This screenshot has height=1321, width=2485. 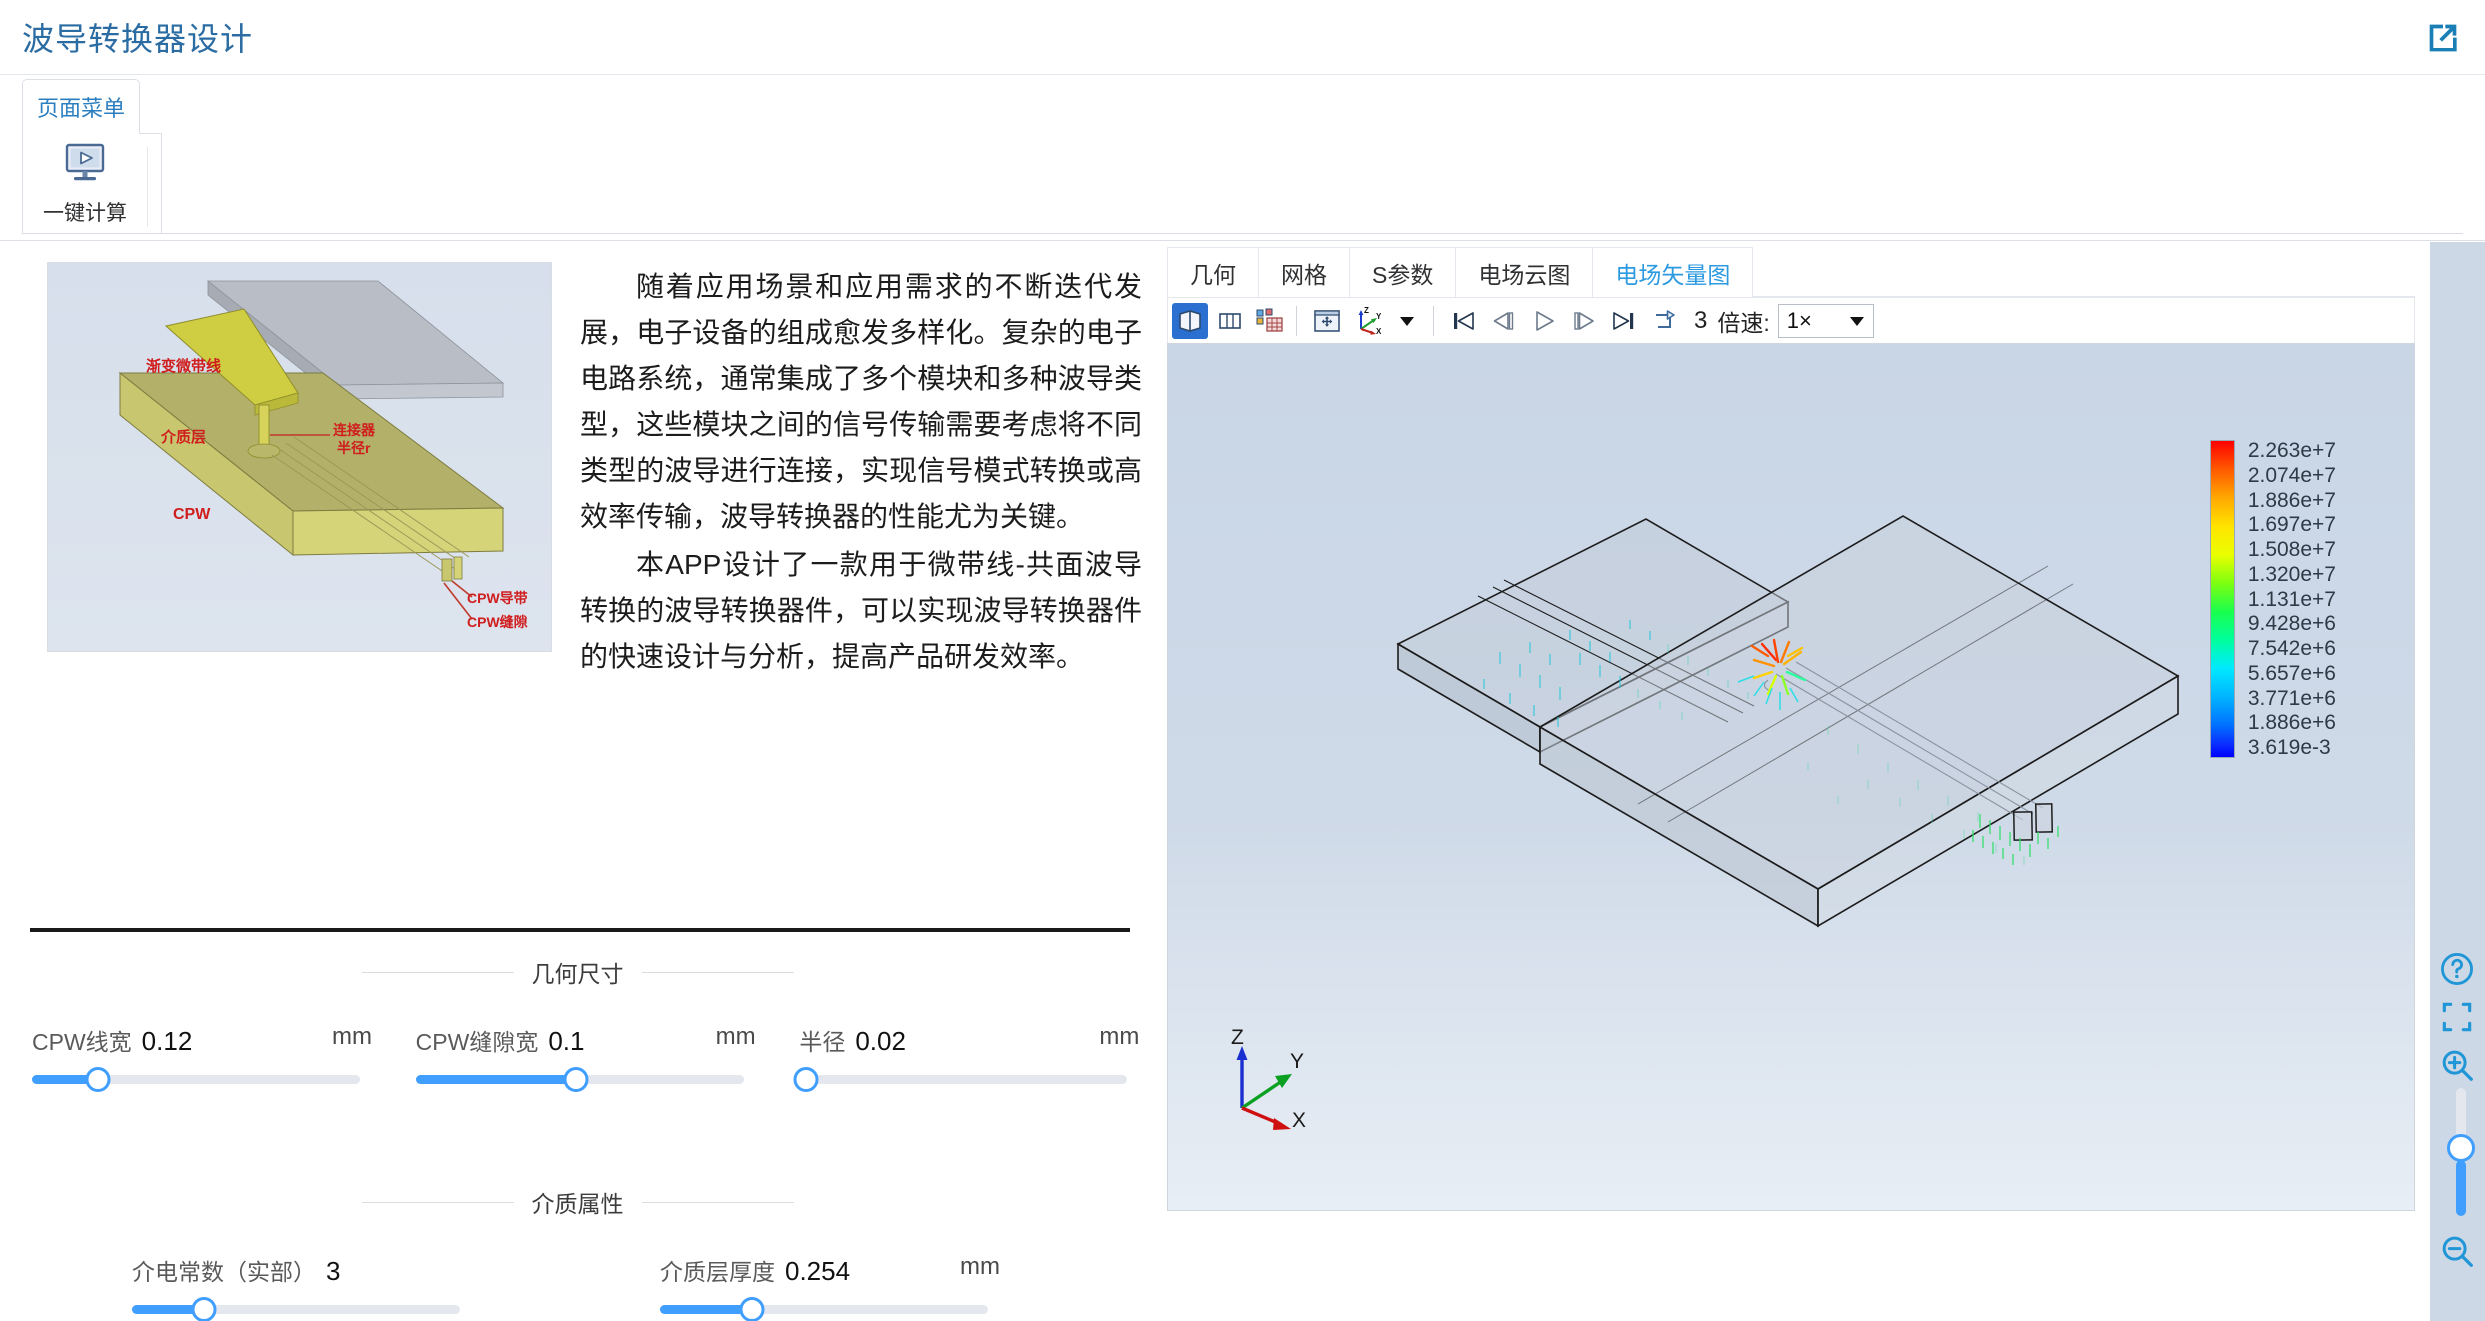 What do you see at coordinates (1504, 321) in the screenshot?
I see `step-backward-icon` at bounding box center [1504, 321].